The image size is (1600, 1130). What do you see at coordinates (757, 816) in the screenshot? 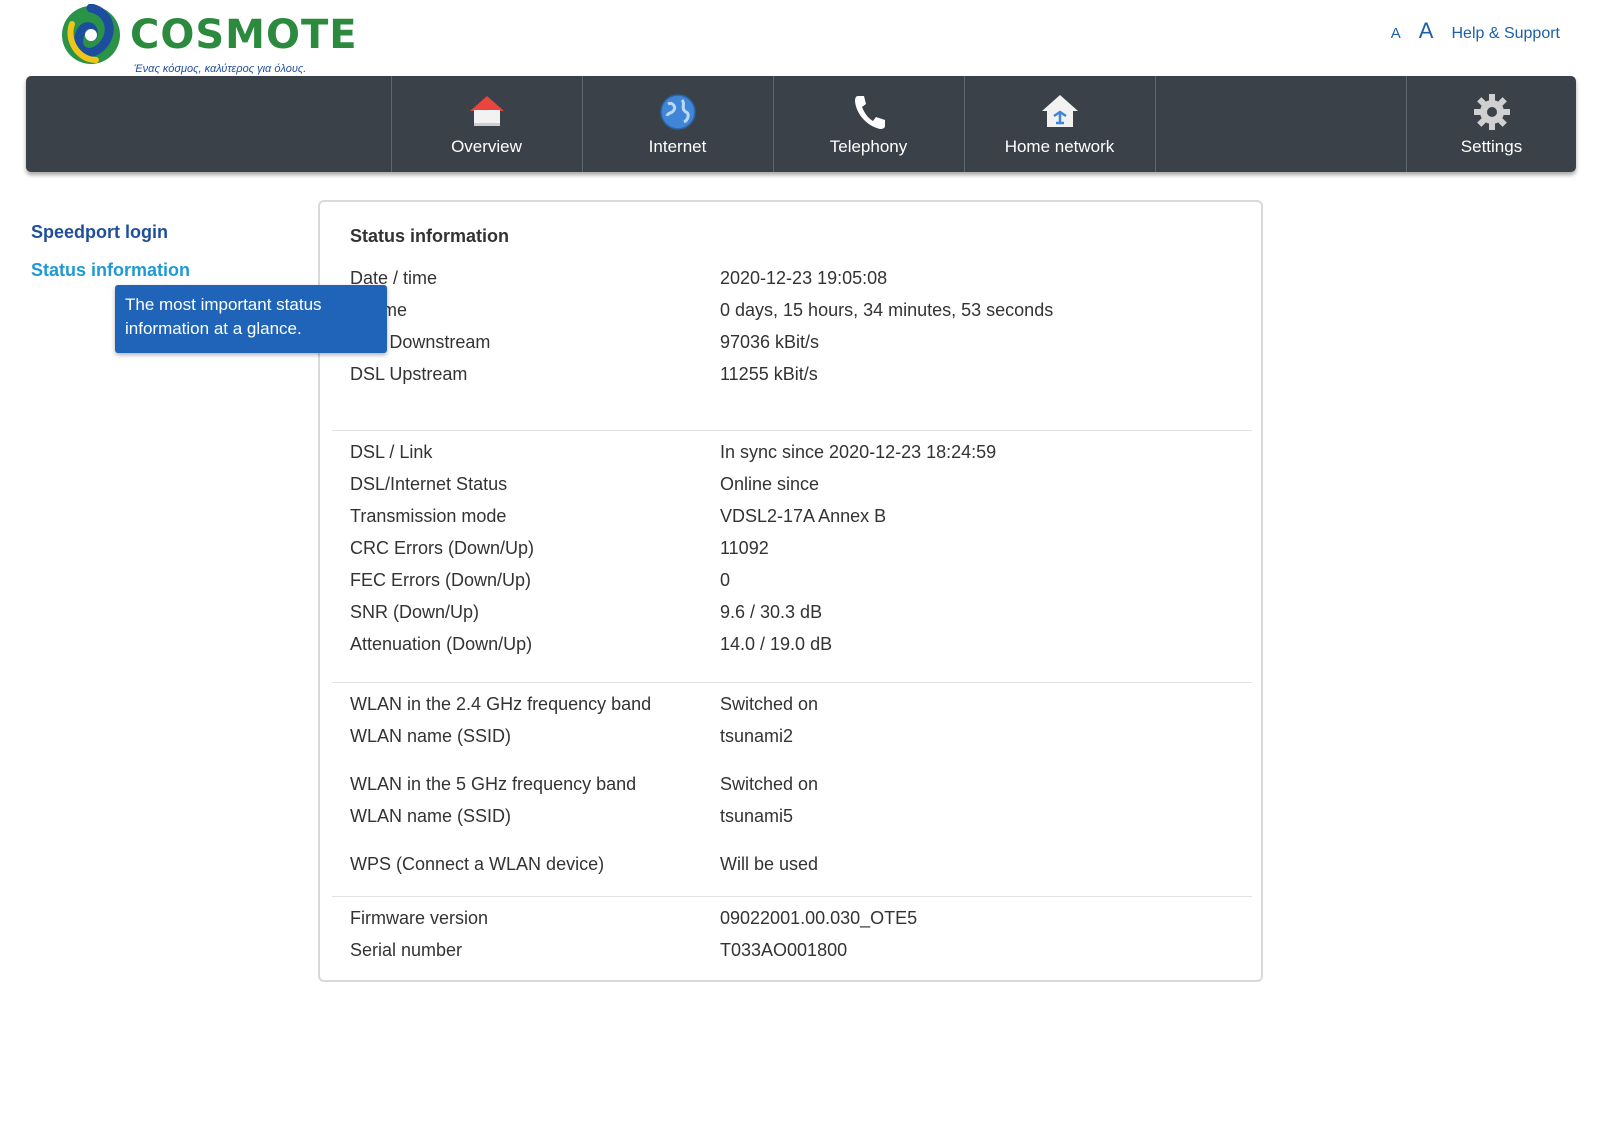
I see `row-value: tsunami5` at bounding box center [757, 816].